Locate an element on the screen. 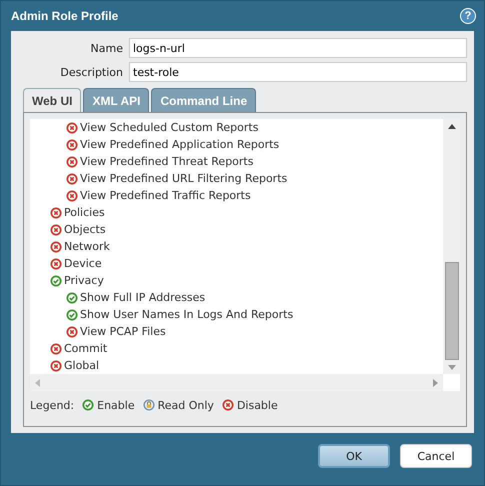 This screenshot has height=486, width=485. scroll-down-icon is located at coordinates (452, 367).